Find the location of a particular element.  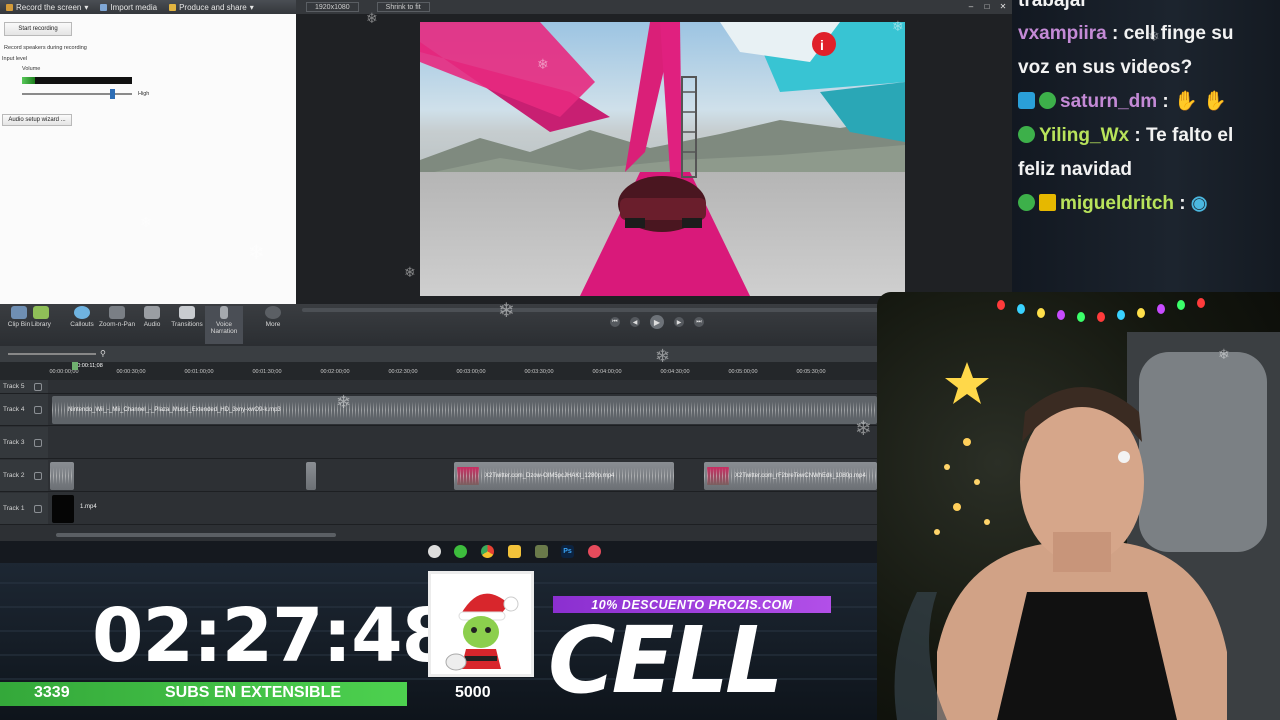

tool-label: Zoom-n-Pan is located at coordinates (117, 324).